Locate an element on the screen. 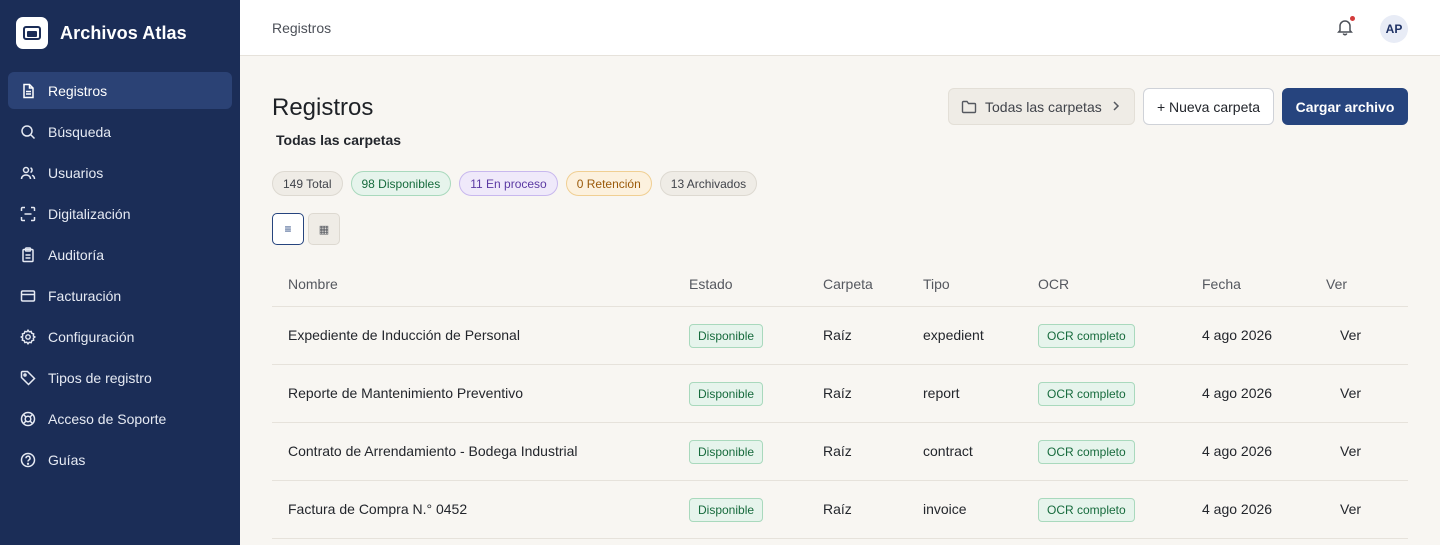 Image resolution: width=1440 pixels, height=545 pixels. folder-selector-button: Todas las carpetas is located at coordinates (1041, 106).